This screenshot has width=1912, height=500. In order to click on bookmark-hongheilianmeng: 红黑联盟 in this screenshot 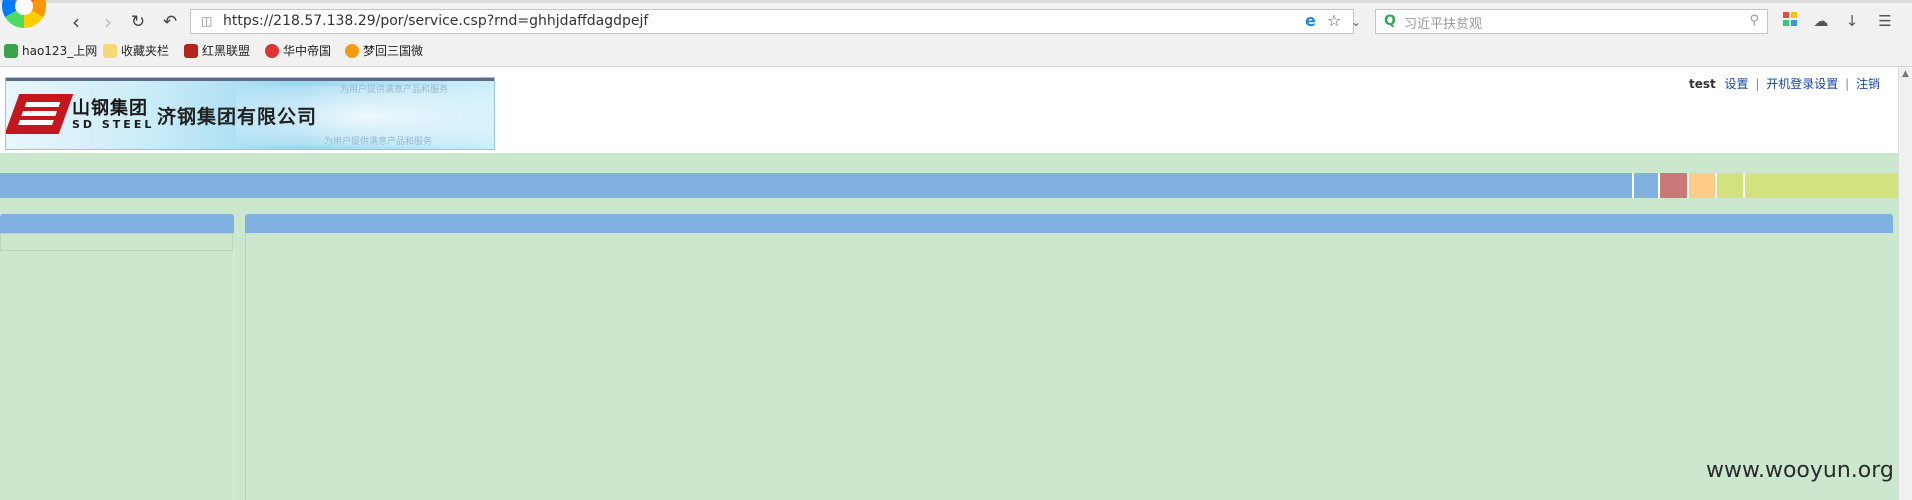, I will do `click(217, 50)`.